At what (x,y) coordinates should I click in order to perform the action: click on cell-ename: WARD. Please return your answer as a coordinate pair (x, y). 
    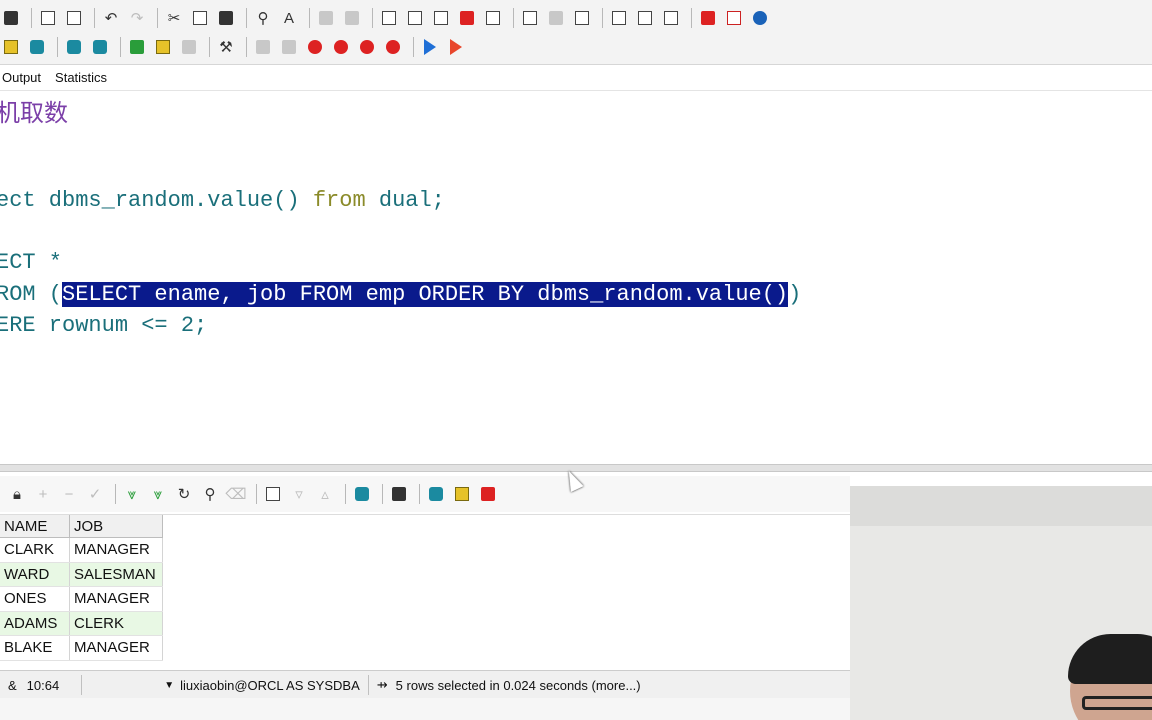
    Looking at the image, I should click on (35, 574).